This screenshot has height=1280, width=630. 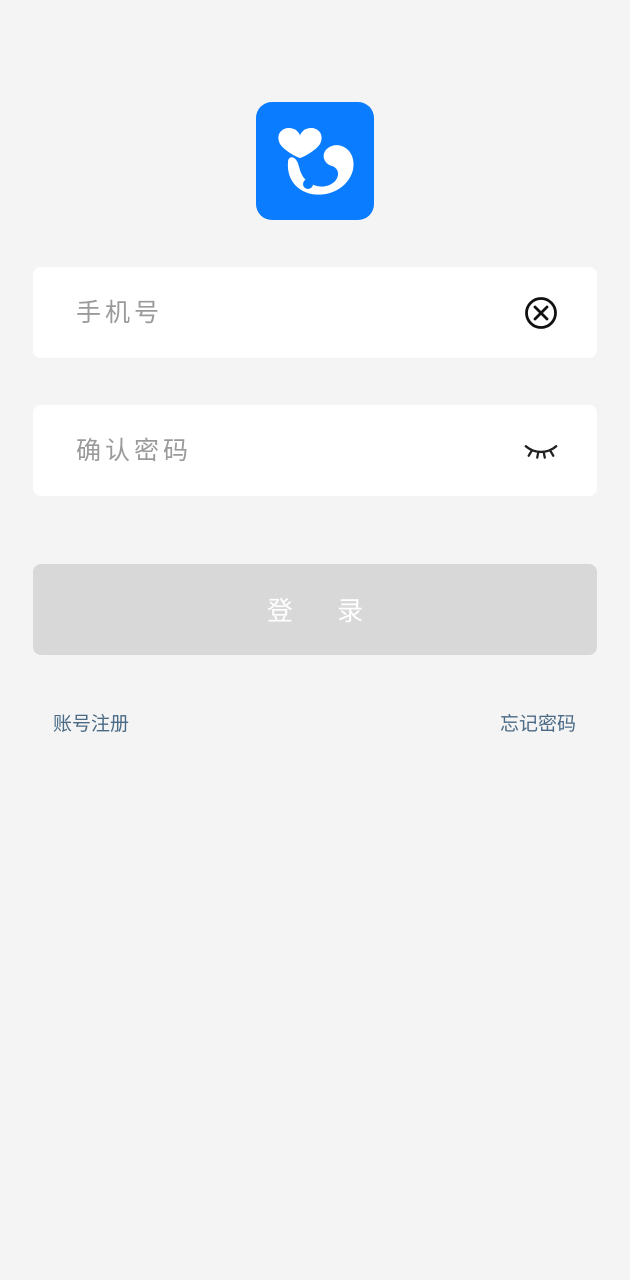 I want to click on clear-circle-x-icon, so click(x=541, y=313).